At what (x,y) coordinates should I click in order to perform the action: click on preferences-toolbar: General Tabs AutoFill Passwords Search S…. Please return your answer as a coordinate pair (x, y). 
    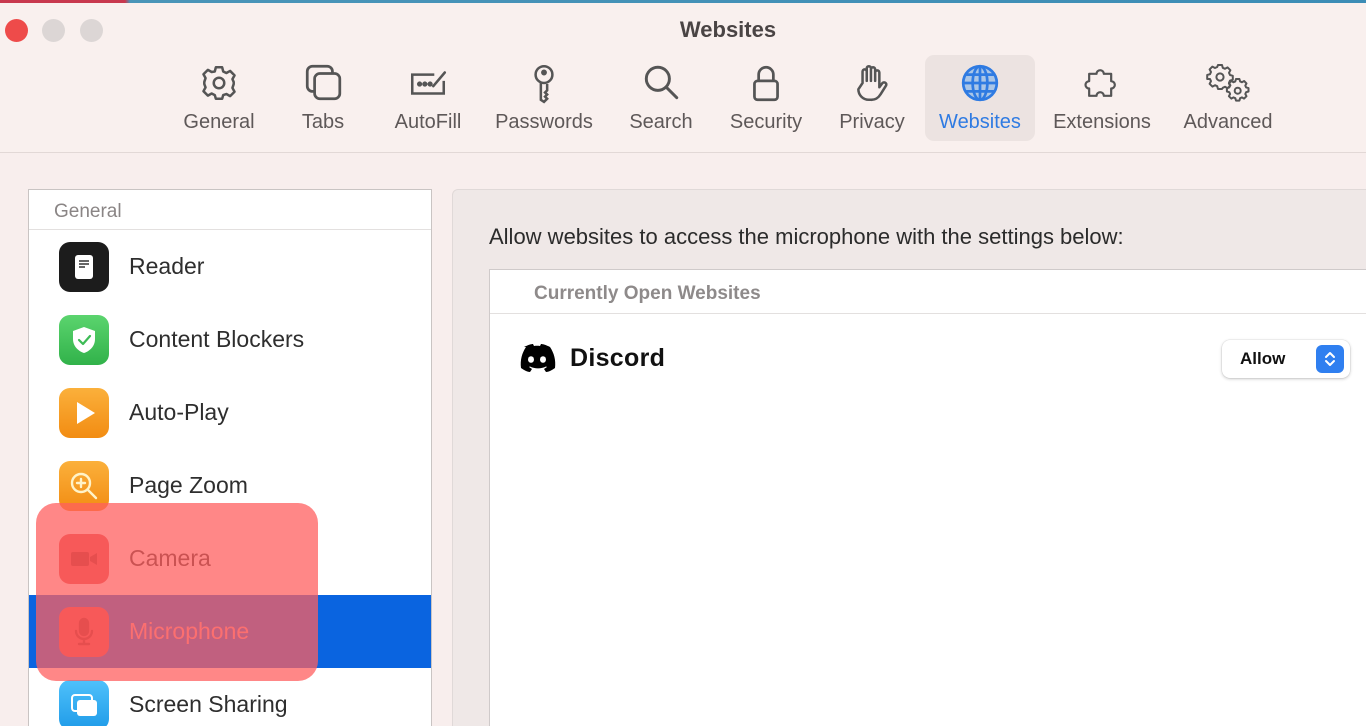
    Looking at the image, I should click on (683, 99).